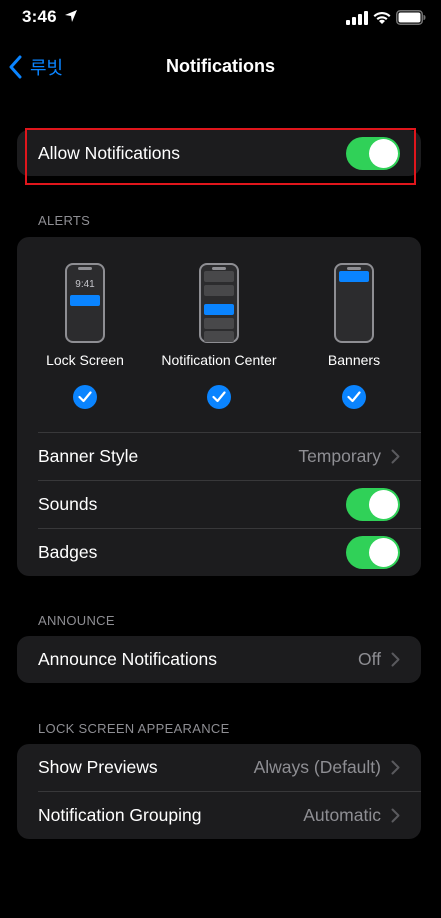  Describe the element at coordinates (357, 18) in the screenshot. I see `cellular-signal-icon` at that location.